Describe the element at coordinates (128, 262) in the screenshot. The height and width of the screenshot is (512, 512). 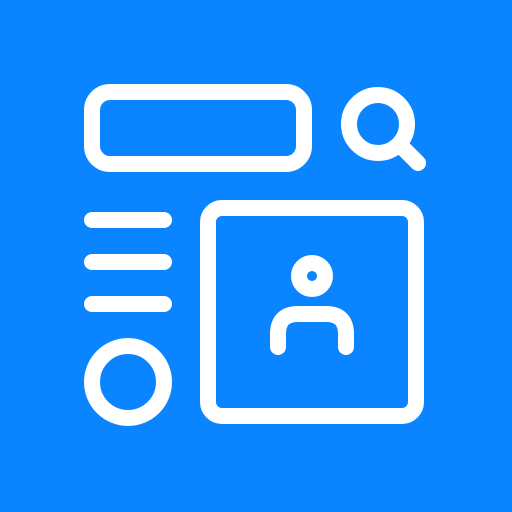
I see `menu-lines-icon` at that location.